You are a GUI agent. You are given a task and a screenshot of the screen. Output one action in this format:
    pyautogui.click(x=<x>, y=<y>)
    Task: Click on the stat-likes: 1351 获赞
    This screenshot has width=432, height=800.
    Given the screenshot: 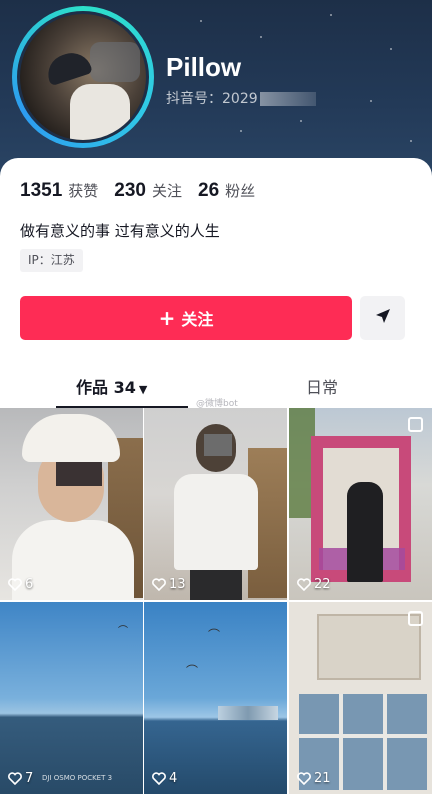 What is the action you would take?
    pyautogui.click(x=59, y=191)
    